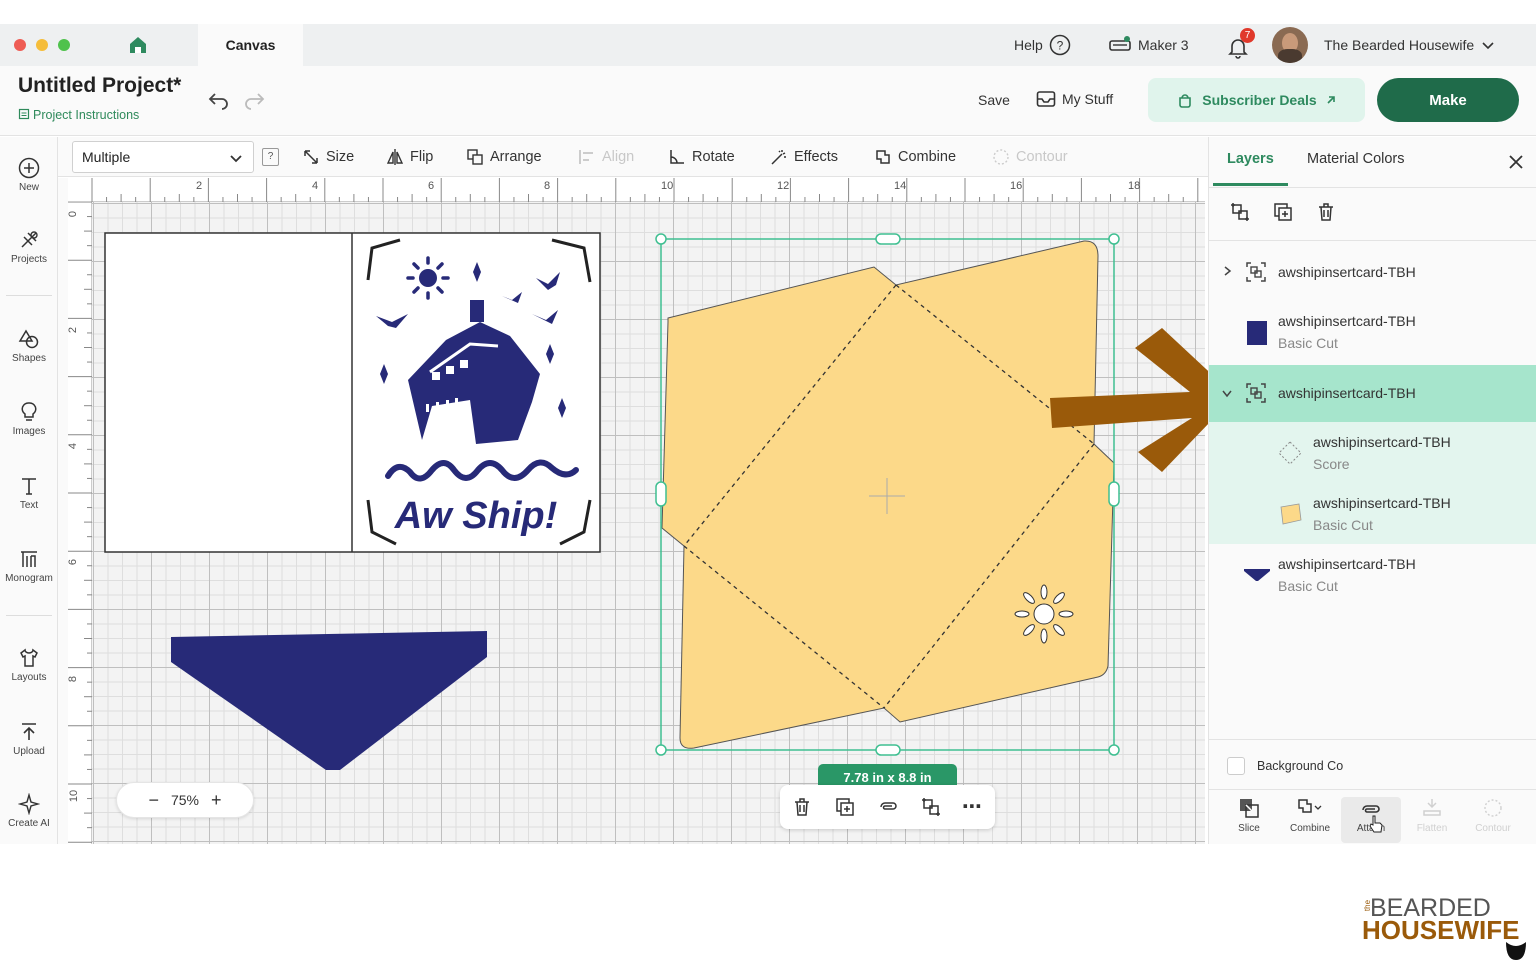  What do you see at coordinates (1310, 806) in the screenshot?
I see `combine-icon` at bounding box center [1310, 806].